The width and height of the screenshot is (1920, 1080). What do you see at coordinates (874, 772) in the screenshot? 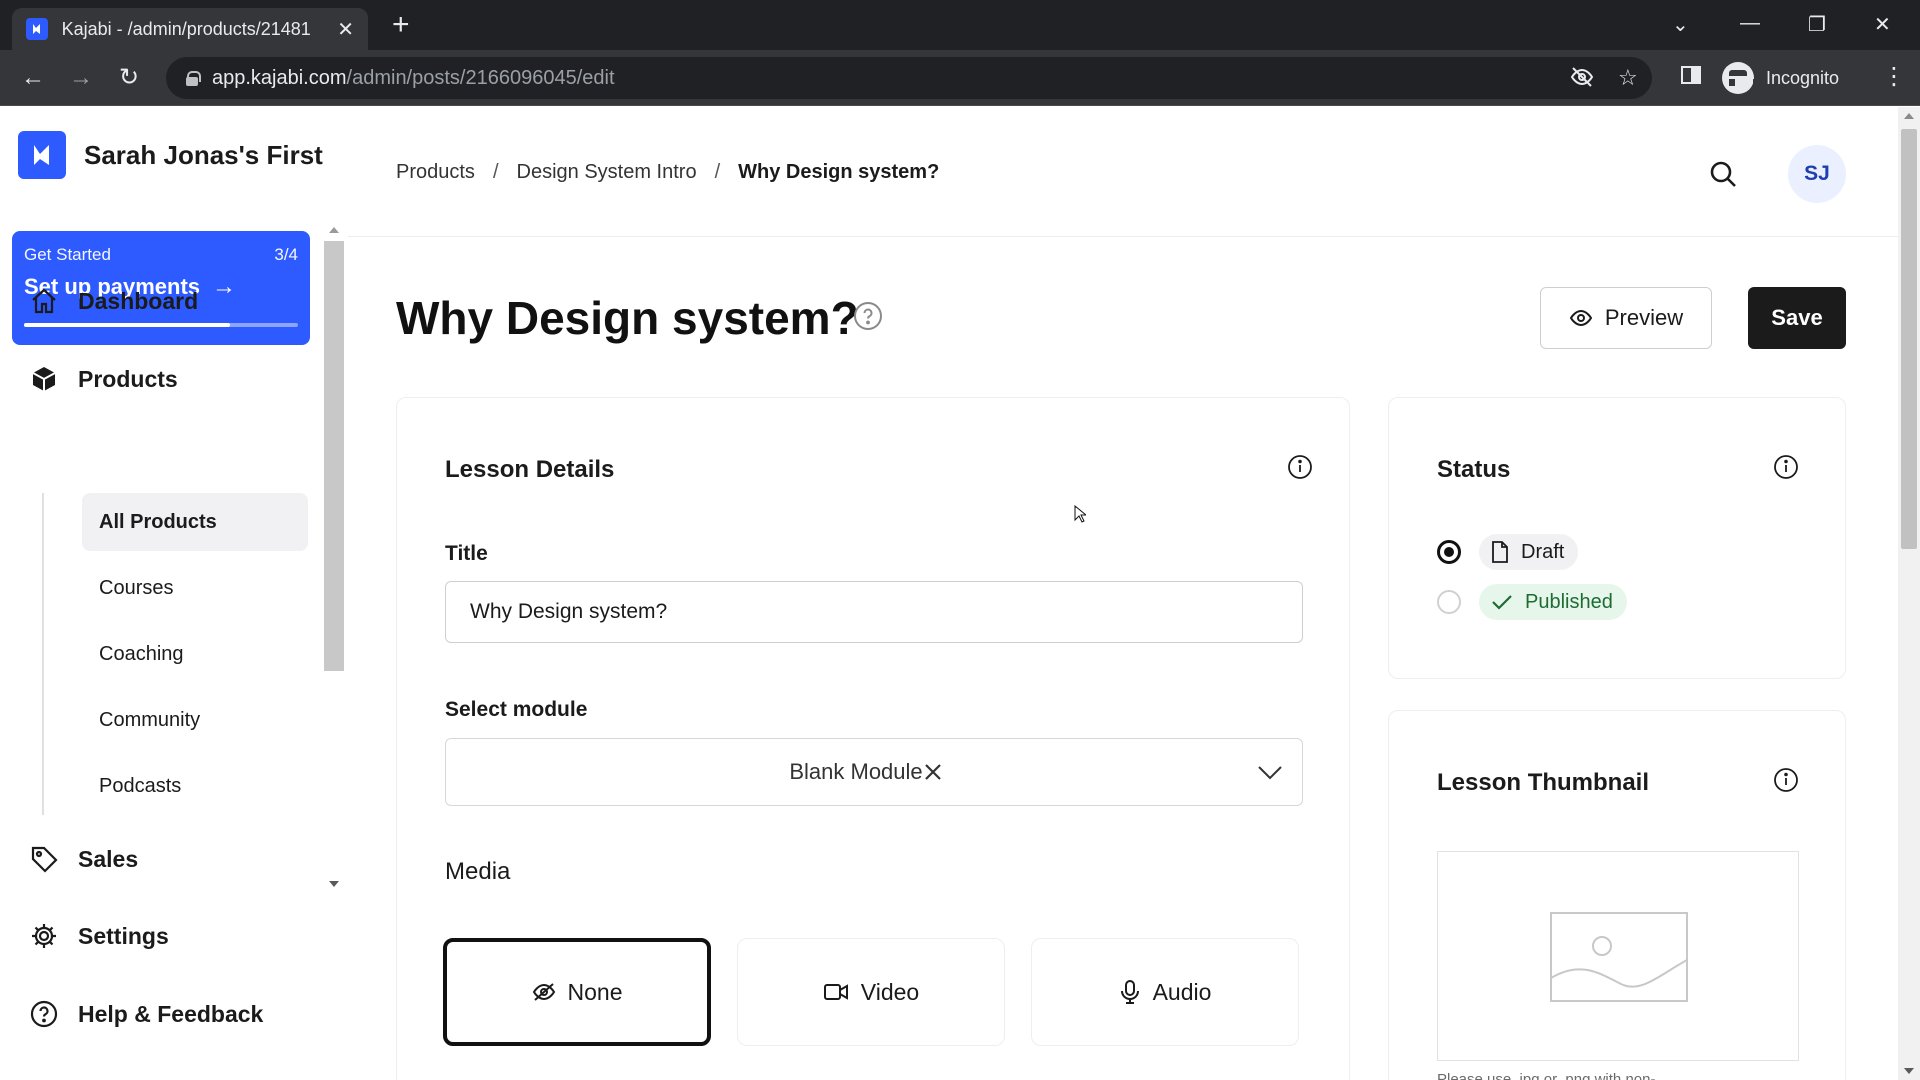
I see `module-select: Blank Module` at bounding box center [874, 772].